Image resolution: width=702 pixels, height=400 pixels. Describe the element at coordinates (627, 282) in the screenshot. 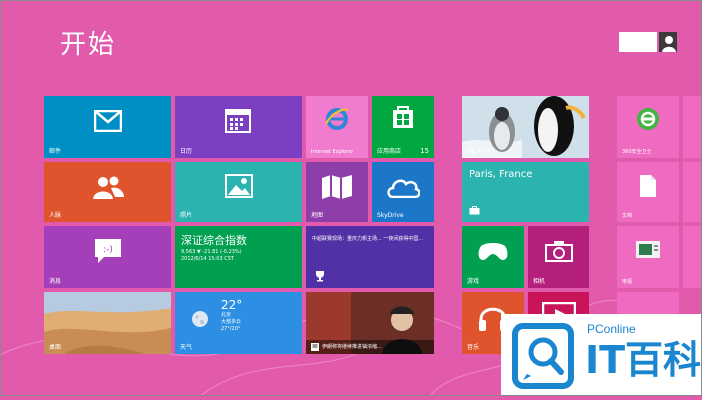

I see `tile-tv-label: 电视` at that location.